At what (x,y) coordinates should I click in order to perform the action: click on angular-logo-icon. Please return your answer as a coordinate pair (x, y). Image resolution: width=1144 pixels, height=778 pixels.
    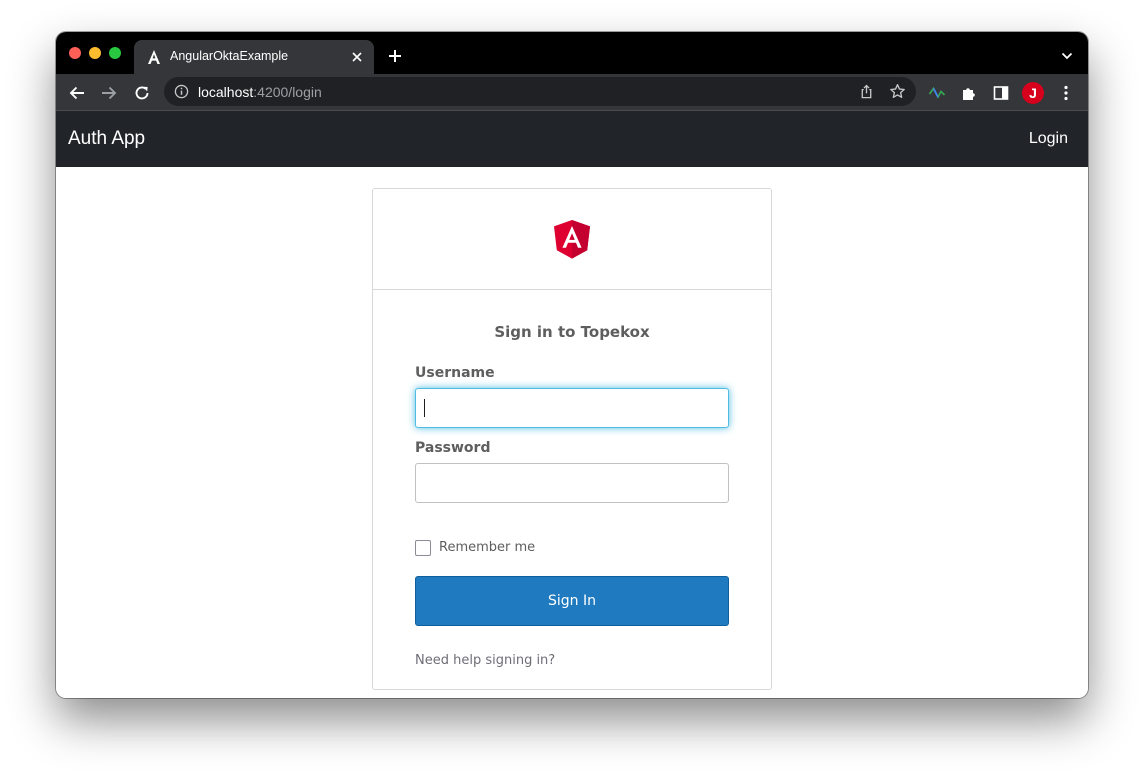
    Looking at the image, I should click on (572, 239).